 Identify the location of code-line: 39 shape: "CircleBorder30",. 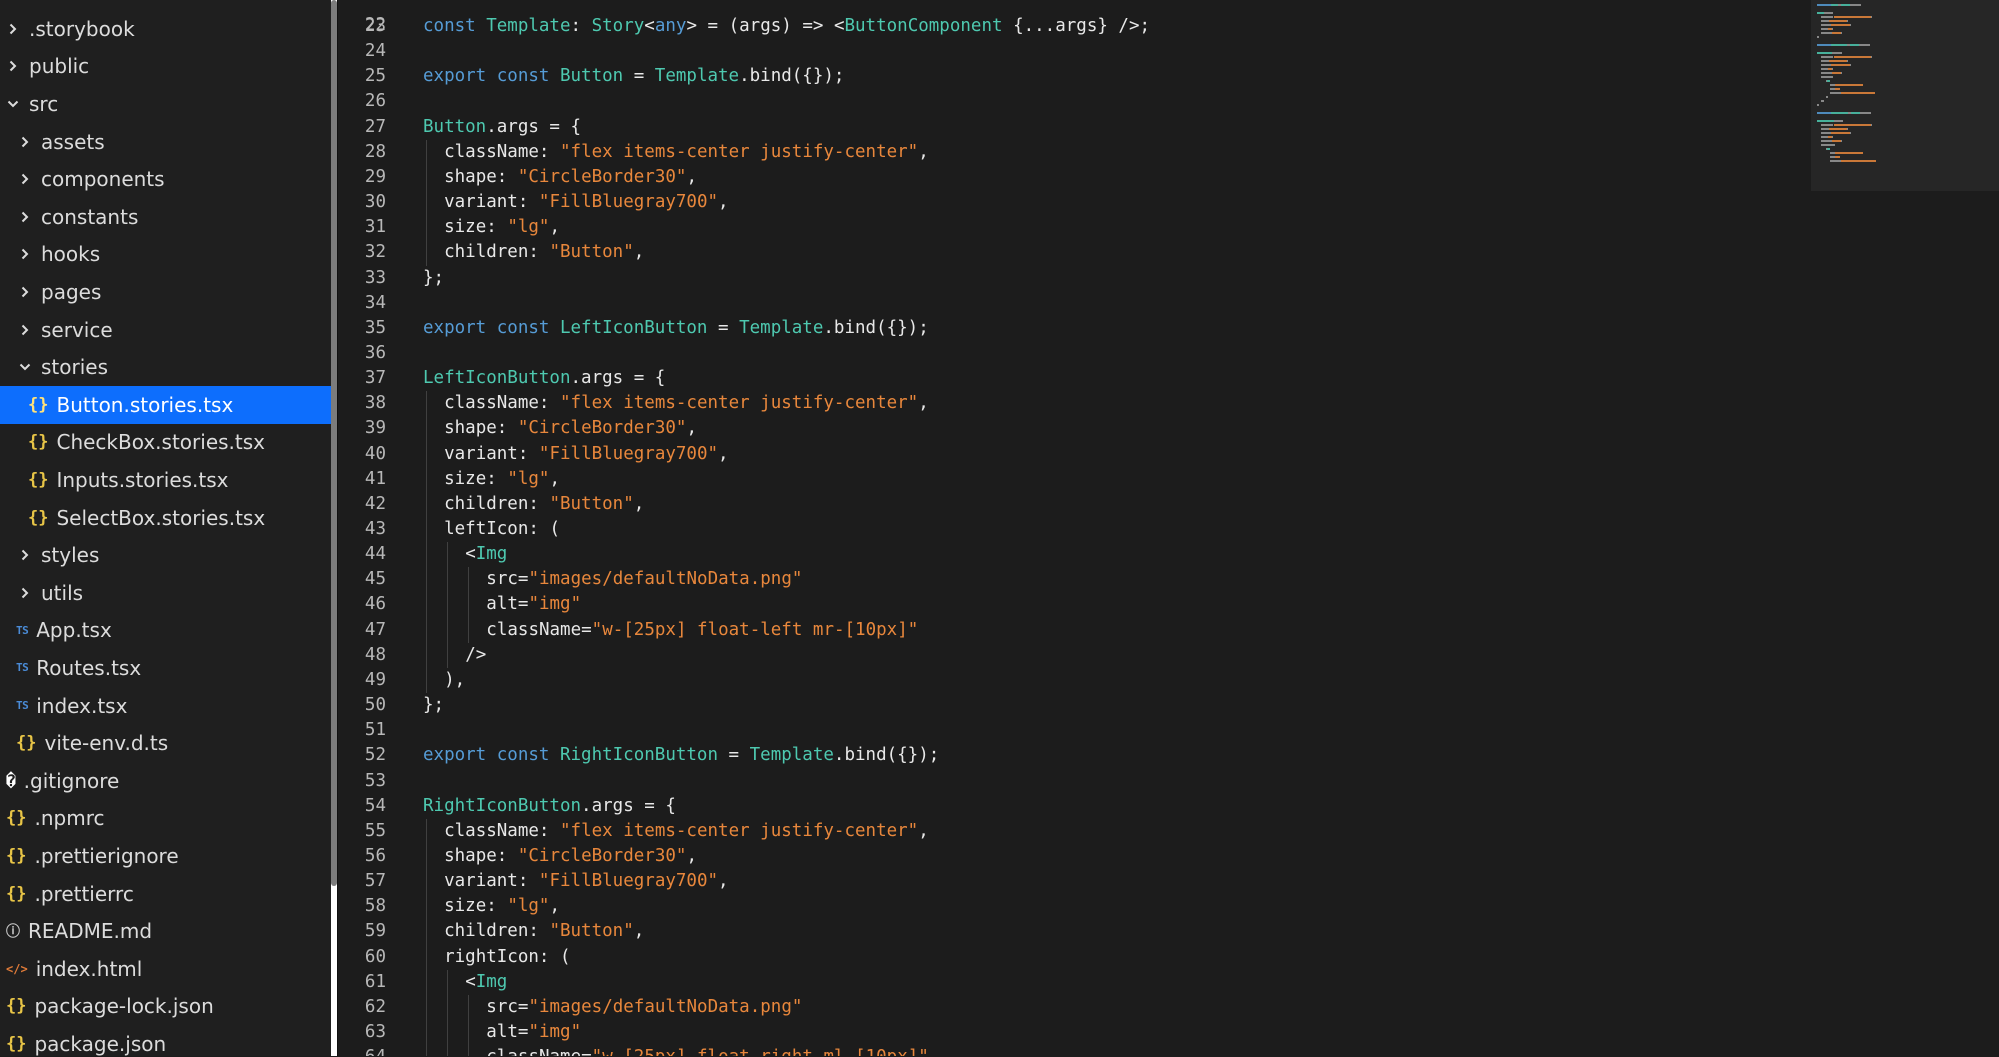
(1074, 428).